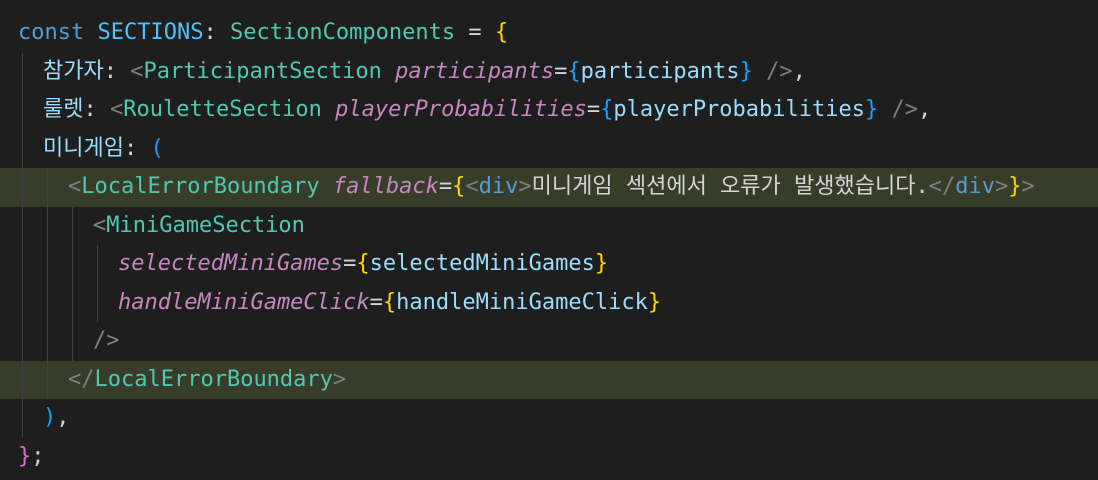 This screenshot has width=1098, height=480. Describe the element at coordinates (549, 148) in the screenshot. I see `code-line: 미니게임: (` at that location.